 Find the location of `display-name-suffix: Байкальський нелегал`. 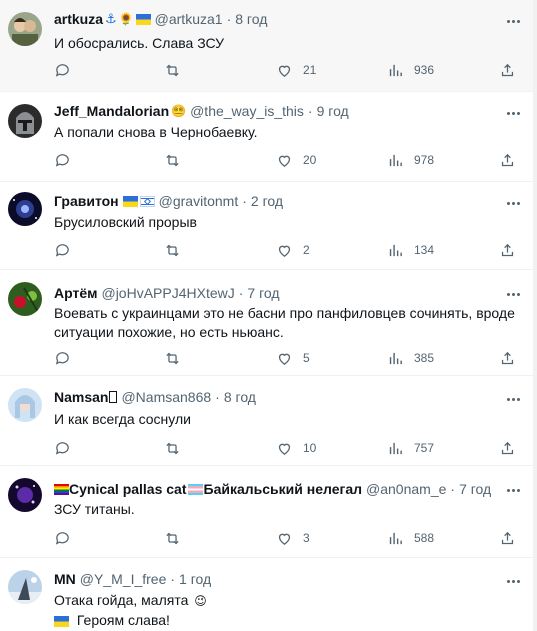

display-name-suffix: Байкальський нелегал is located at coordinates (283, 489).